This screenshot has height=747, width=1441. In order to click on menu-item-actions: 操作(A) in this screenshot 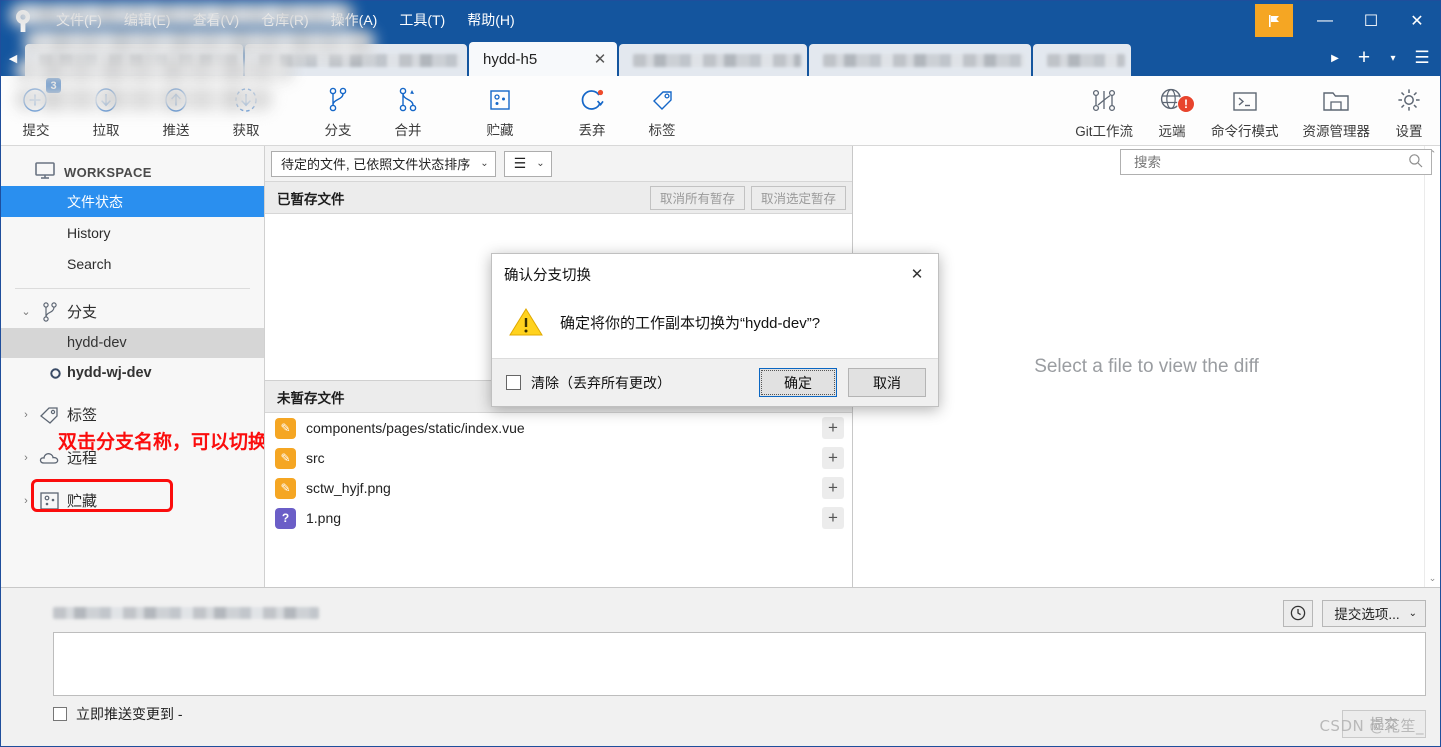, I will do `click(354, 20)`.